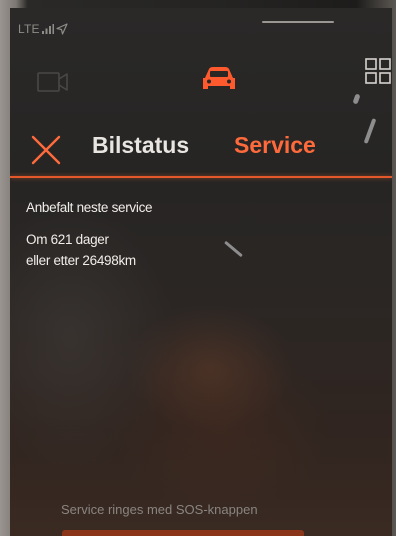  I want to click on call-service-button, so click(183, 533).